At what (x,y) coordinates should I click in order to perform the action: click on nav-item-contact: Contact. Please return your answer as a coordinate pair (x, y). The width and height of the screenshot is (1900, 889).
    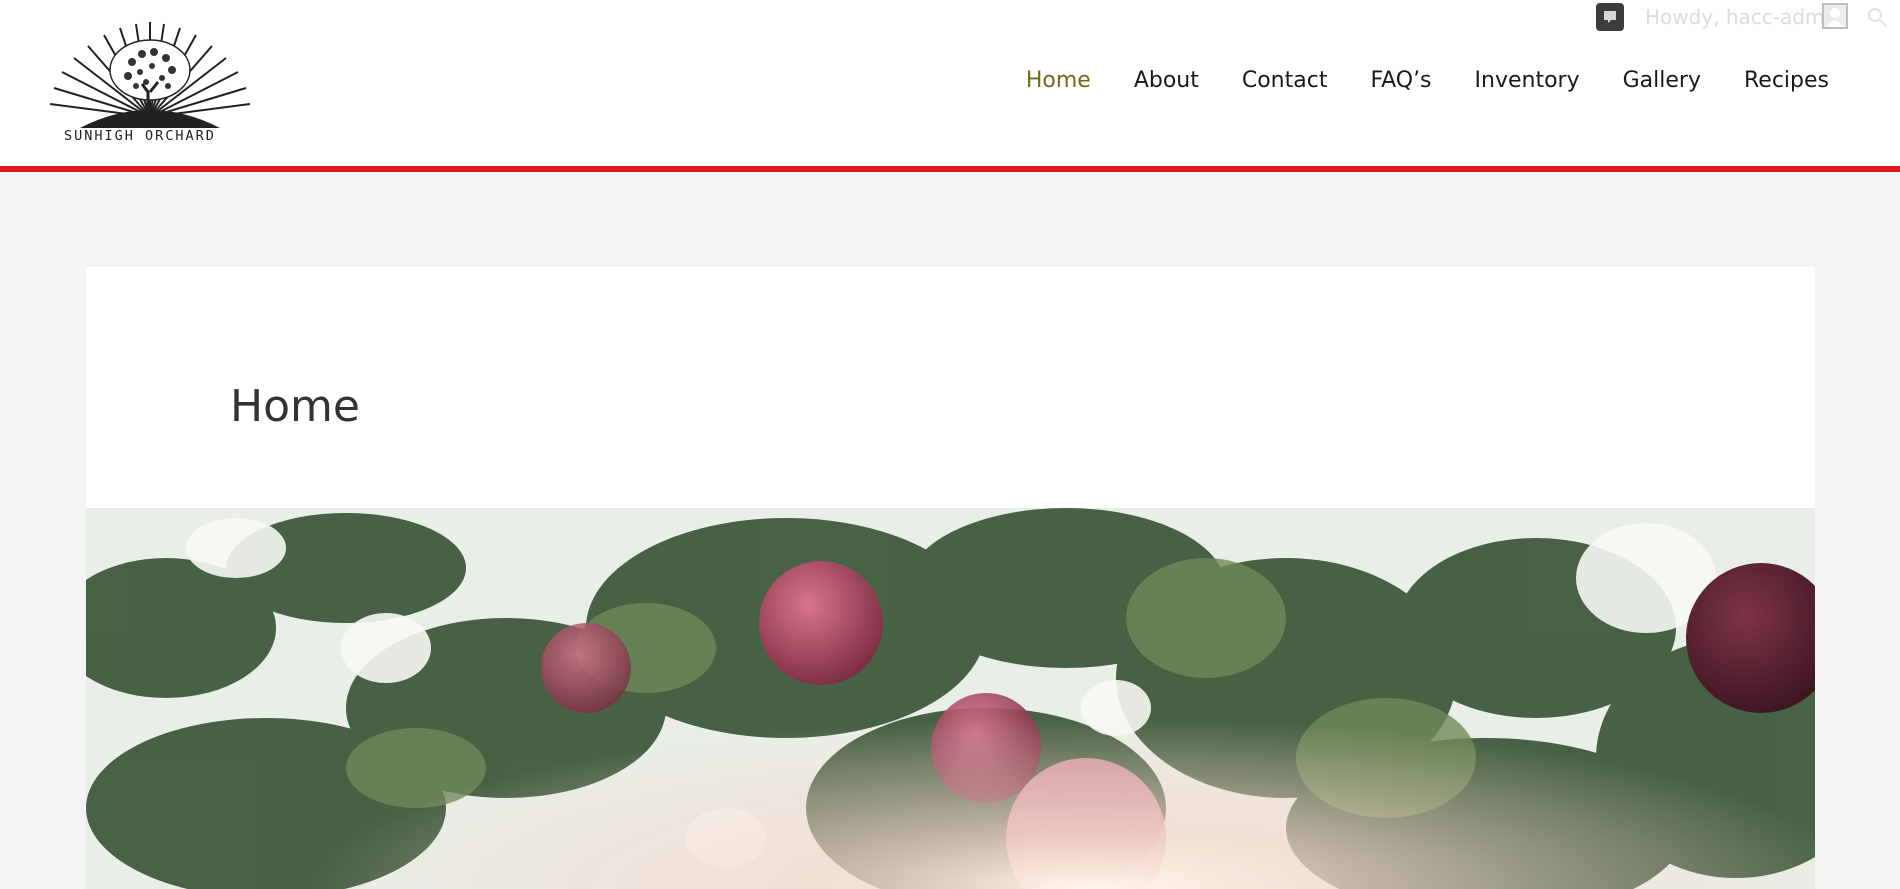
    Looking at the image, I should click on (1285, 80).